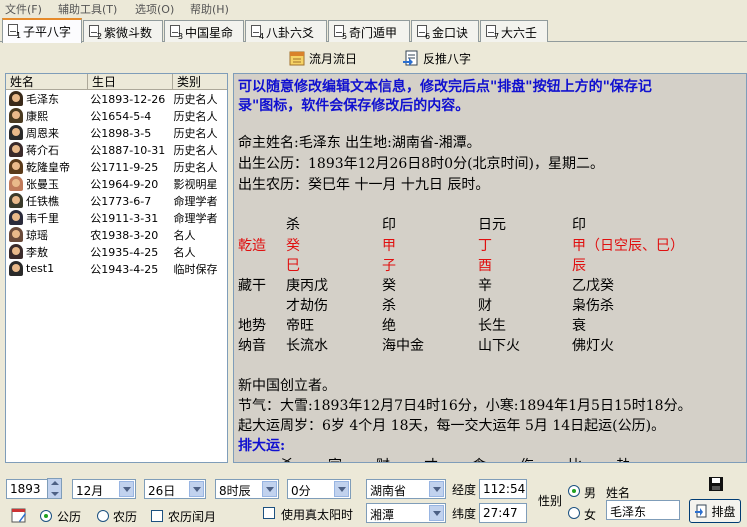  I want to click on tab-qimen: 5 奇门遁甲, so click(369, 31).